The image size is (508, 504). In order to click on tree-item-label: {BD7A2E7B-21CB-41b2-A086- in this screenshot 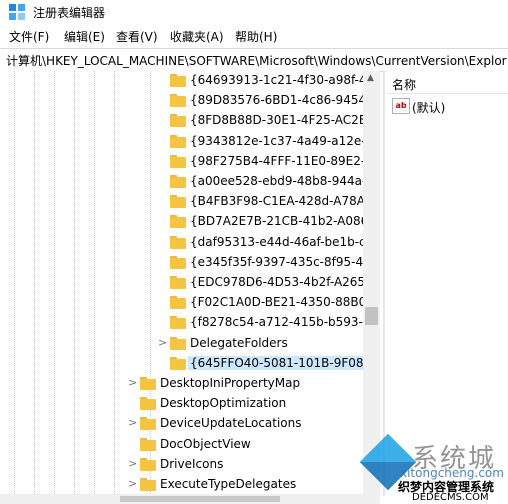, I will do `click(281, 221)`.